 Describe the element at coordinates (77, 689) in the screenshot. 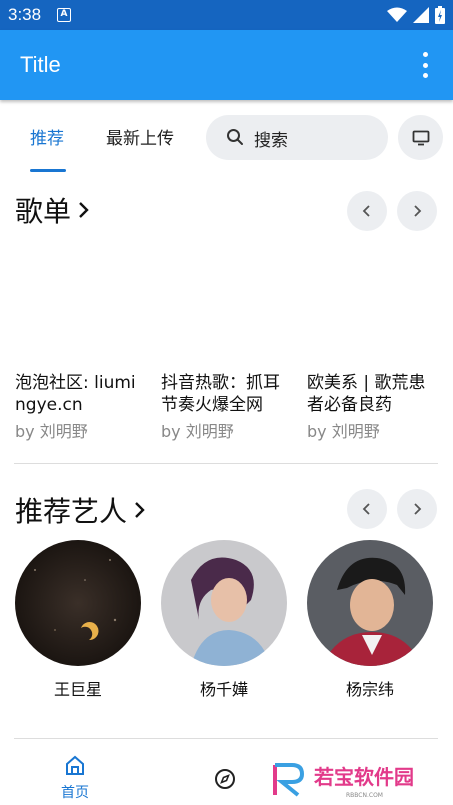

I see `artist-name: 王巨星` at that location.